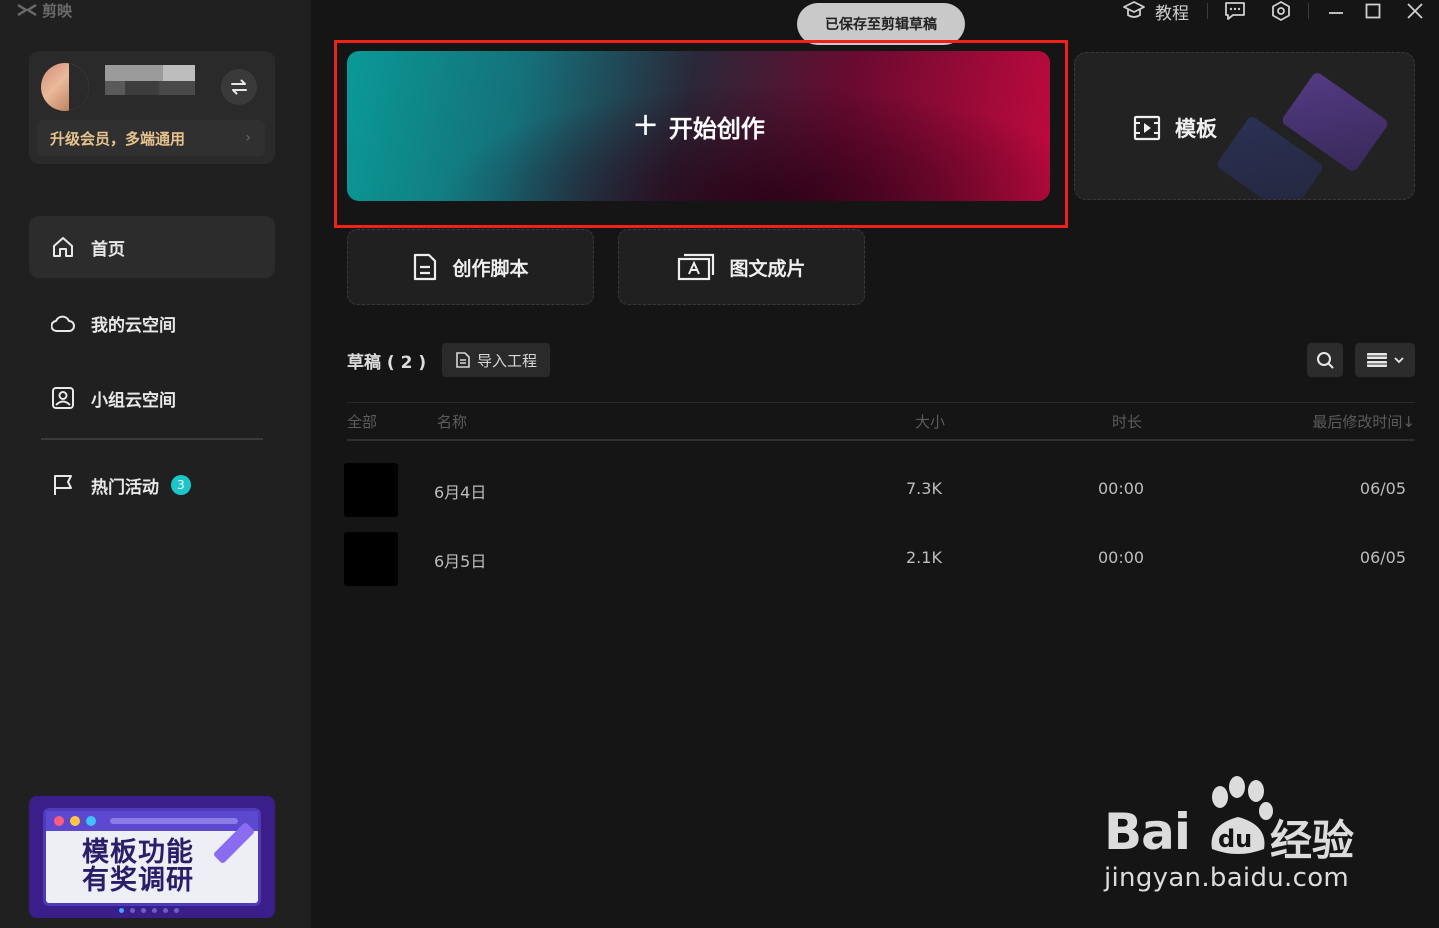 The image size is (1439, 928). What do you see at coordinates (108, 249) in the screenshot?
I see `sidebar-item-label: 首页` at bounding box center [108, 249].